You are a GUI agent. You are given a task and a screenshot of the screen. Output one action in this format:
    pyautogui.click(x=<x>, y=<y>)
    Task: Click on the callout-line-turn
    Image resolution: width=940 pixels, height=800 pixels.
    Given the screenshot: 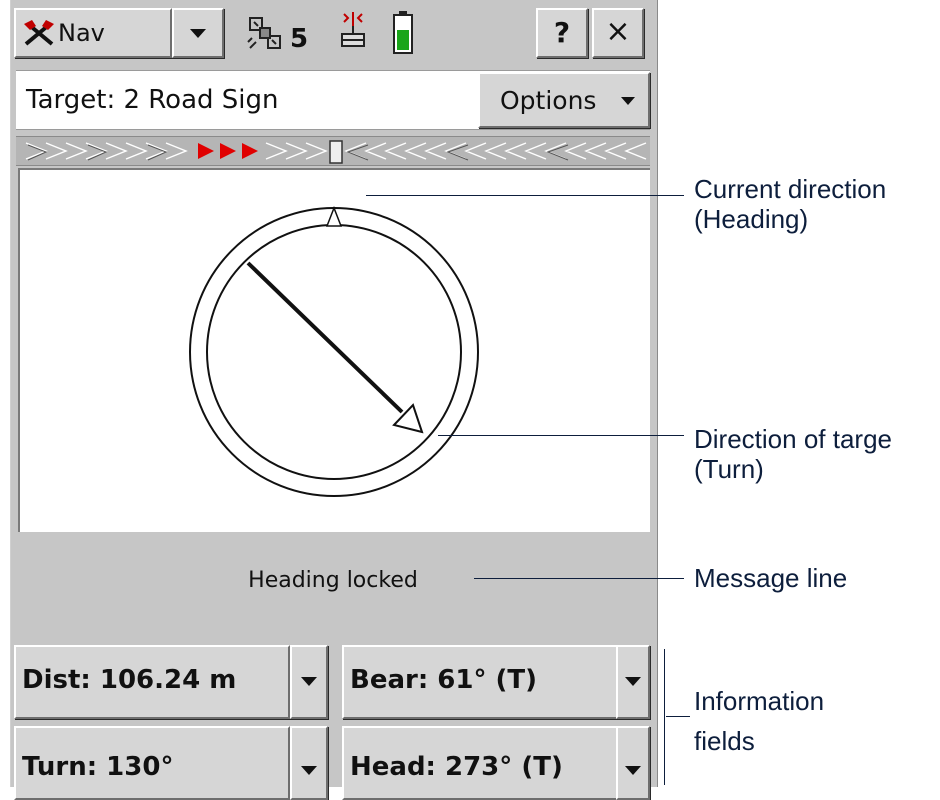 What is the action you would take?
    pyautogui.click(x=561, y=435)
    